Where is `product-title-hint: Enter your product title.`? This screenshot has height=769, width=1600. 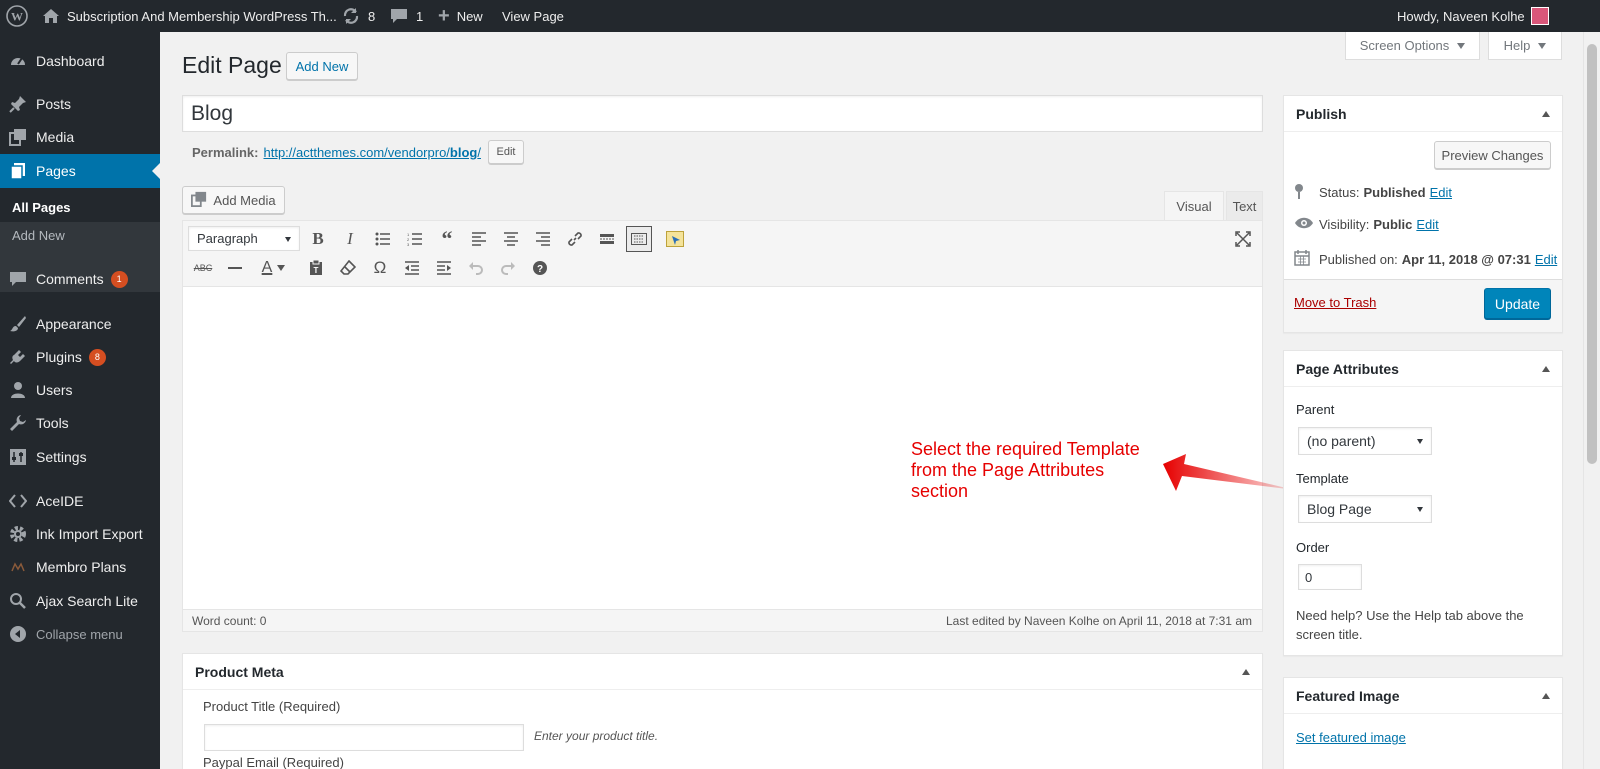
product-title-hint: Enter your product title. is located at coordinates (596, 736).